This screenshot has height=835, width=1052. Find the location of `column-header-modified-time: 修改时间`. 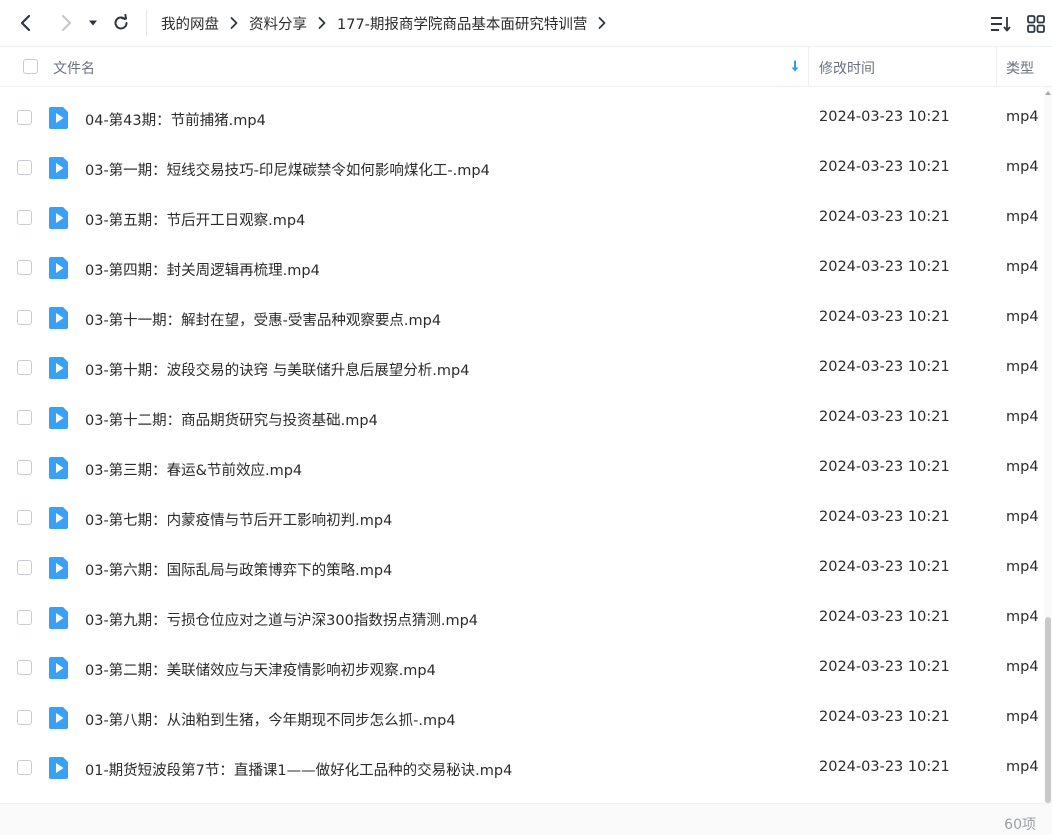

column-header-modified-time: 修改时间 is located at coordinates (847, 68).